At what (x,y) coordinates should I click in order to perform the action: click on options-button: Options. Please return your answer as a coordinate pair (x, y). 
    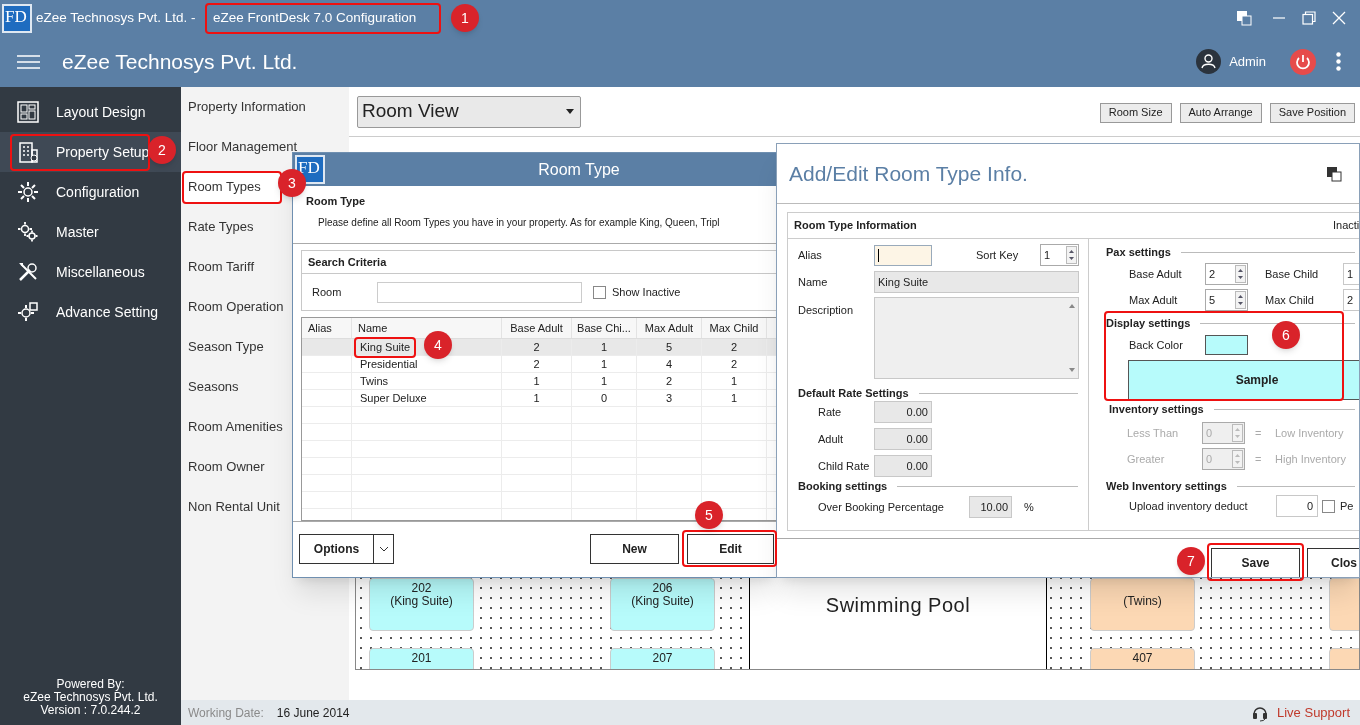
    Looking at the image, I should click on (346, 549).